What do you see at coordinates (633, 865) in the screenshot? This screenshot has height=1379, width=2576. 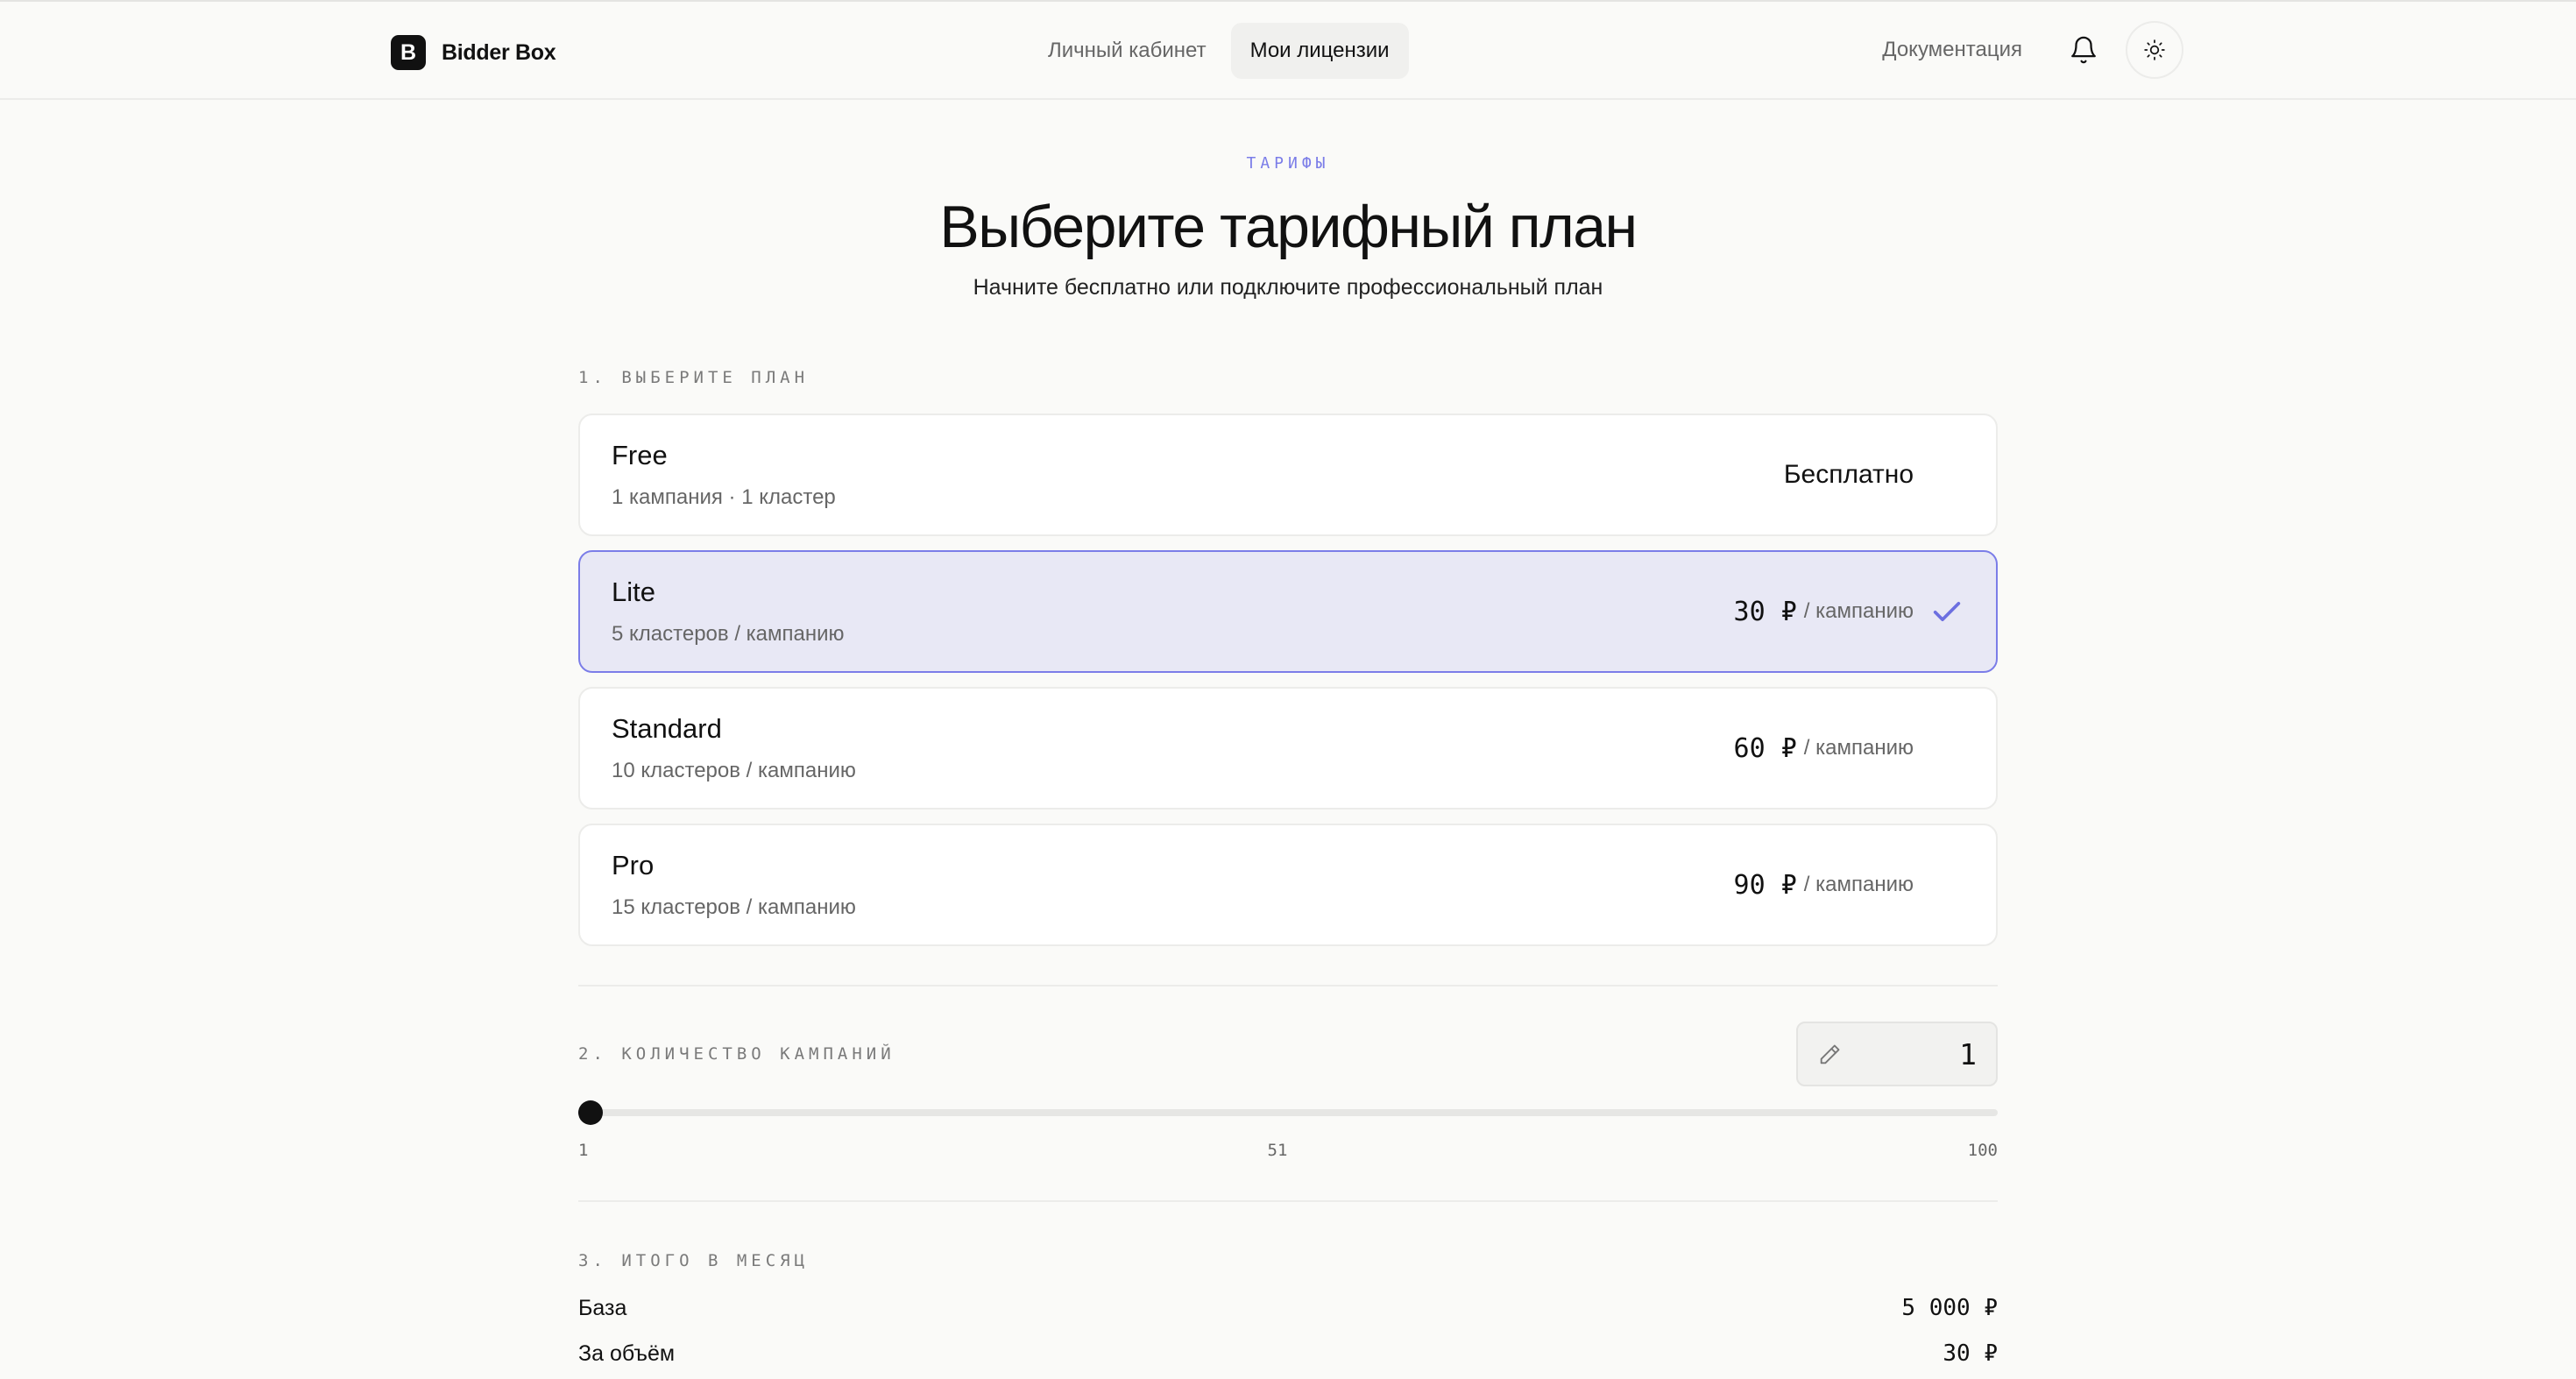 I see `plan-name: Pro` at bounding box center [633, 865].